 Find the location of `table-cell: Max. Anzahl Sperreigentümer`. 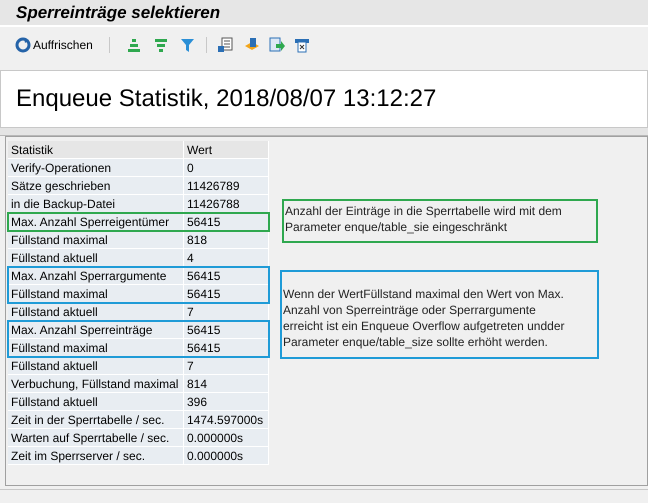

table-cell: Max. Anzahl Sperreigentümer is located at coordinates (96, 222).